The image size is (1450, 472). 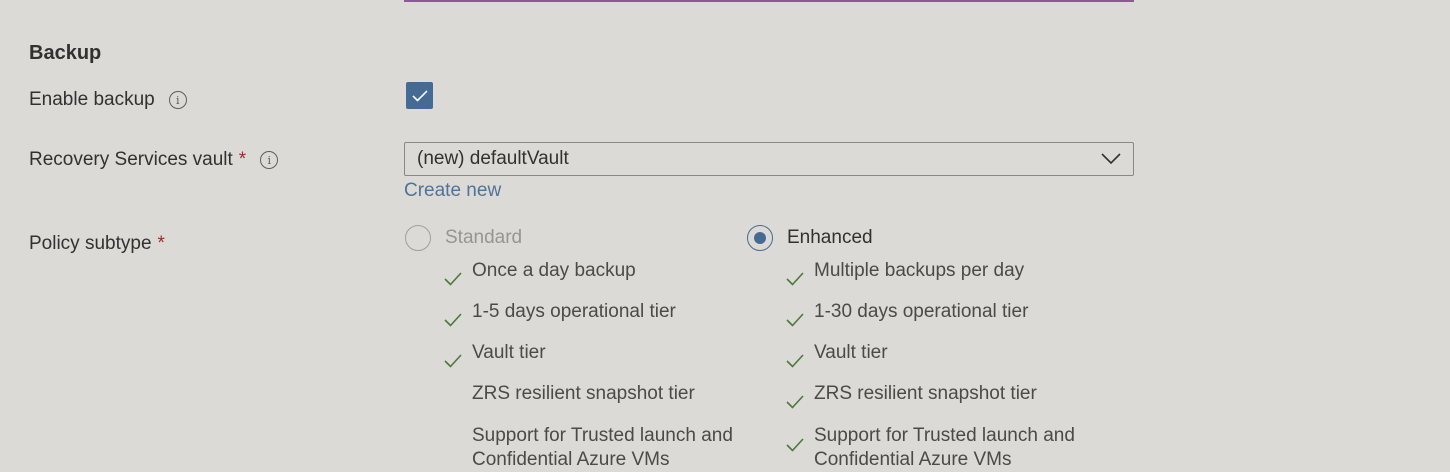 What do you see at coordinates (65, 53) in the screenshot?
I see `section-title: Backup` at bounding box center [65, 53].